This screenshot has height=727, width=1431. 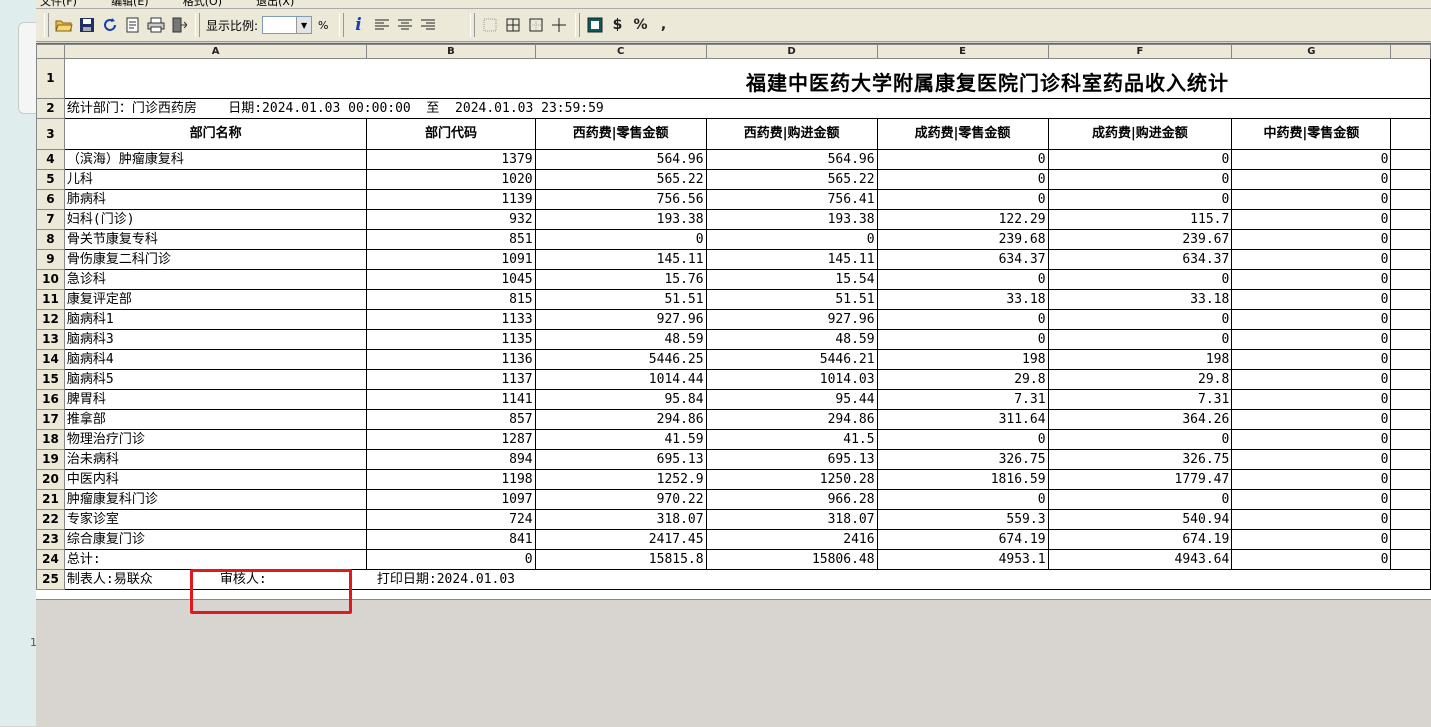 I want to click on header-dept-code: 部门代码, so click(x=451, y=134).